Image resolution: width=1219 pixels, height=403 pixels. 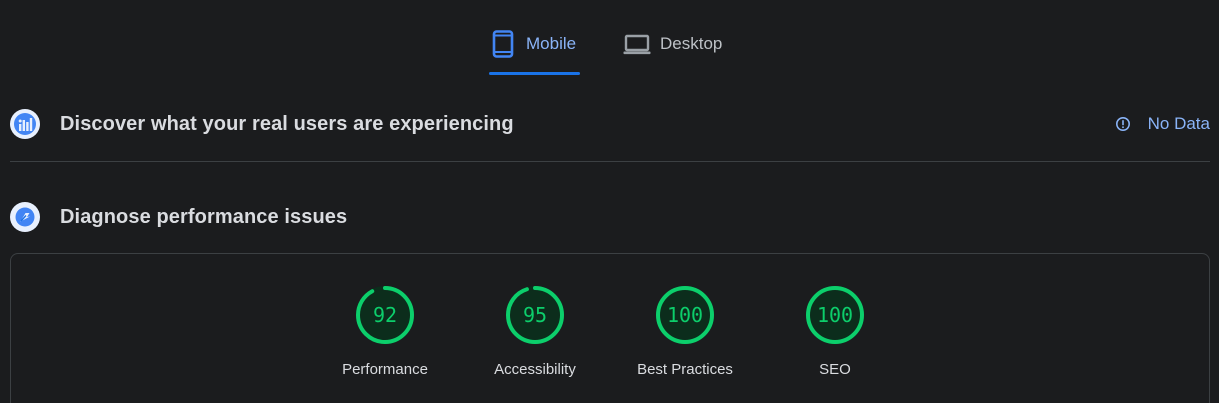 I want to click on gauge-performance-label: Performance, so click(x=385, y=369).